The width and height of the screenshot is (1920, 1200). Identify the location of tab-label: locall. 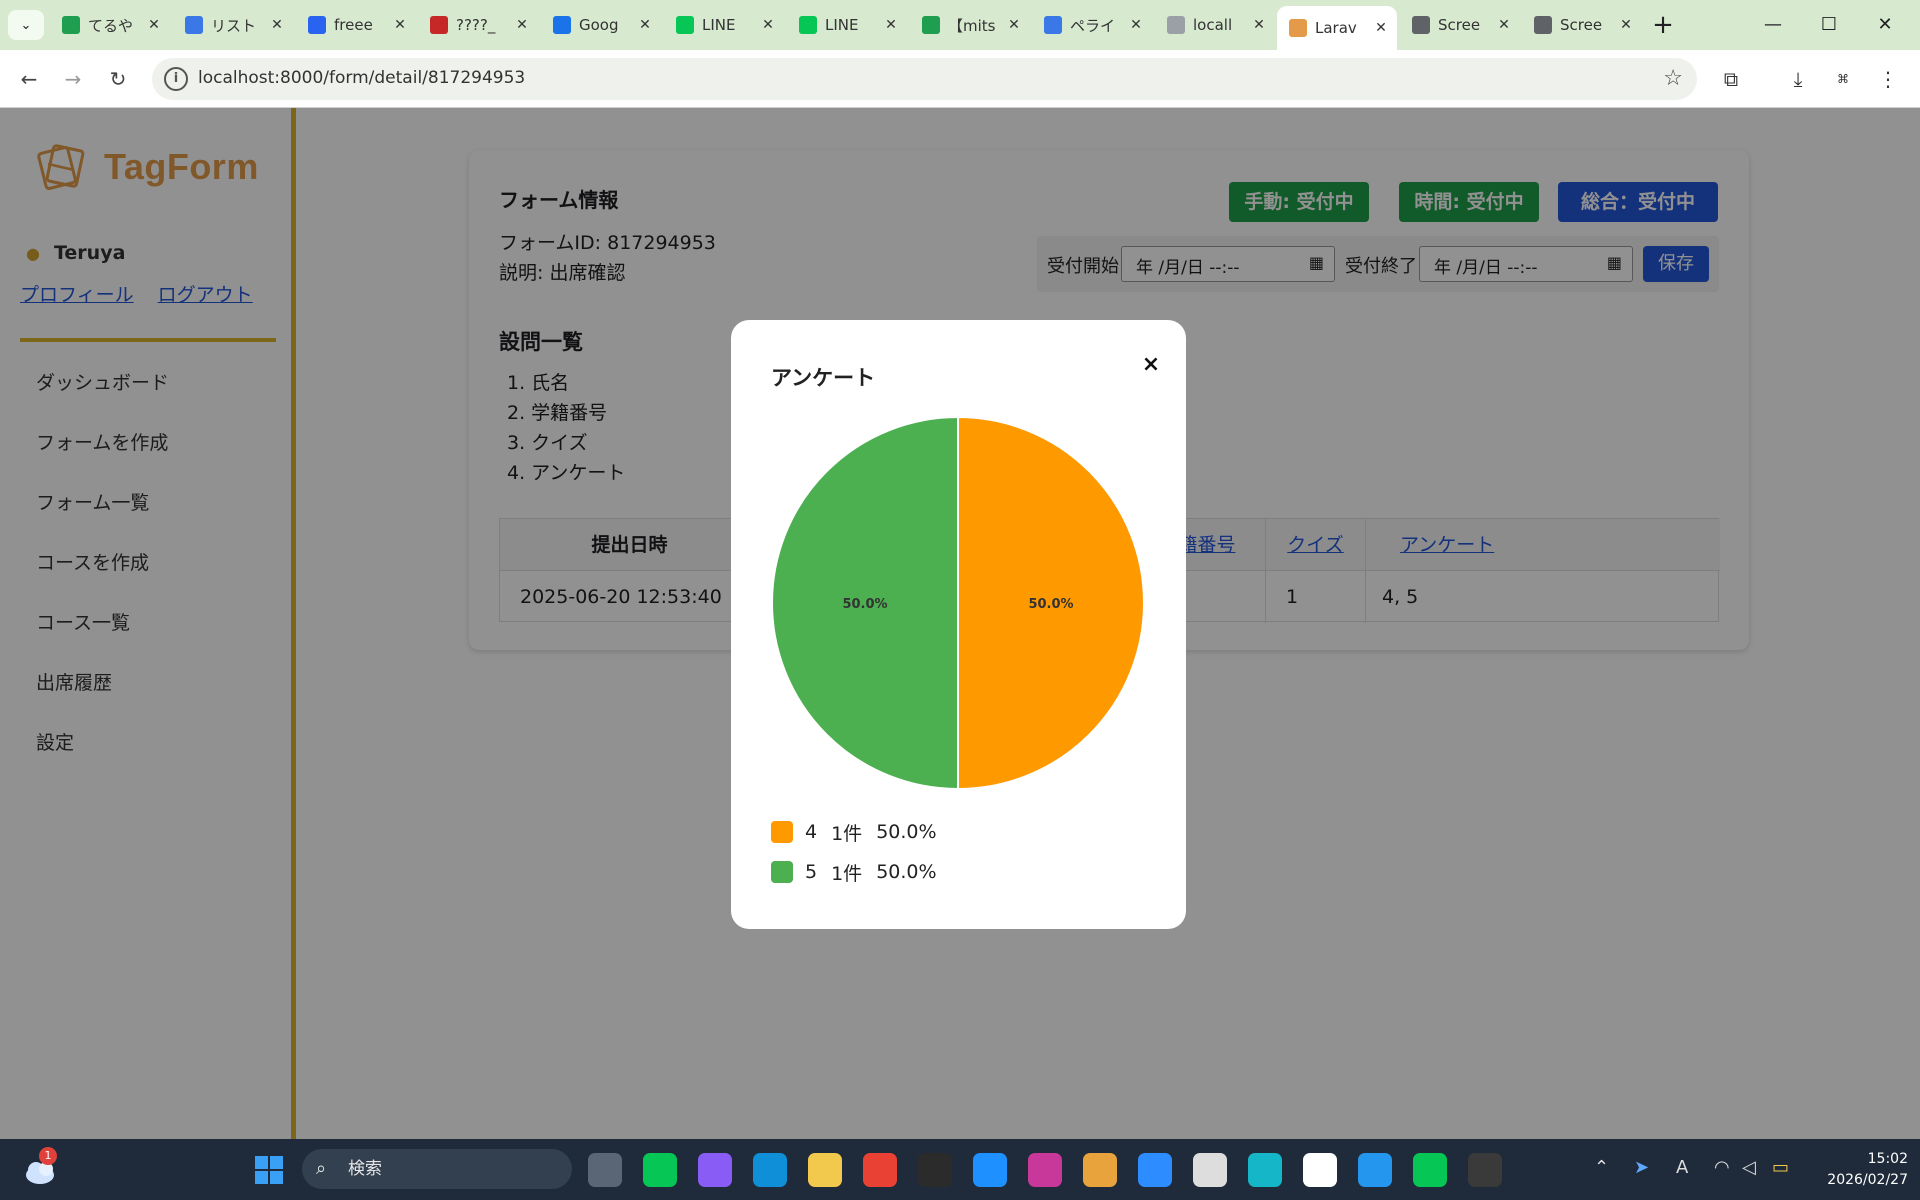
(1213, 25).